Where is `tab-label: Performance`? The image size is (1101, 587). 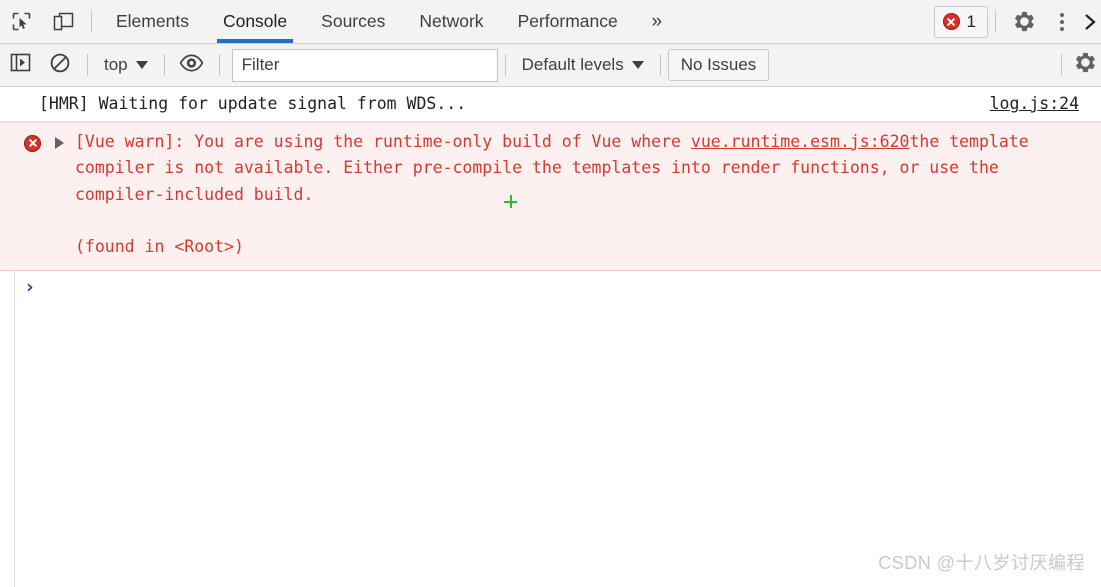
tab-label: Performance is located at coordinates (567, 21).